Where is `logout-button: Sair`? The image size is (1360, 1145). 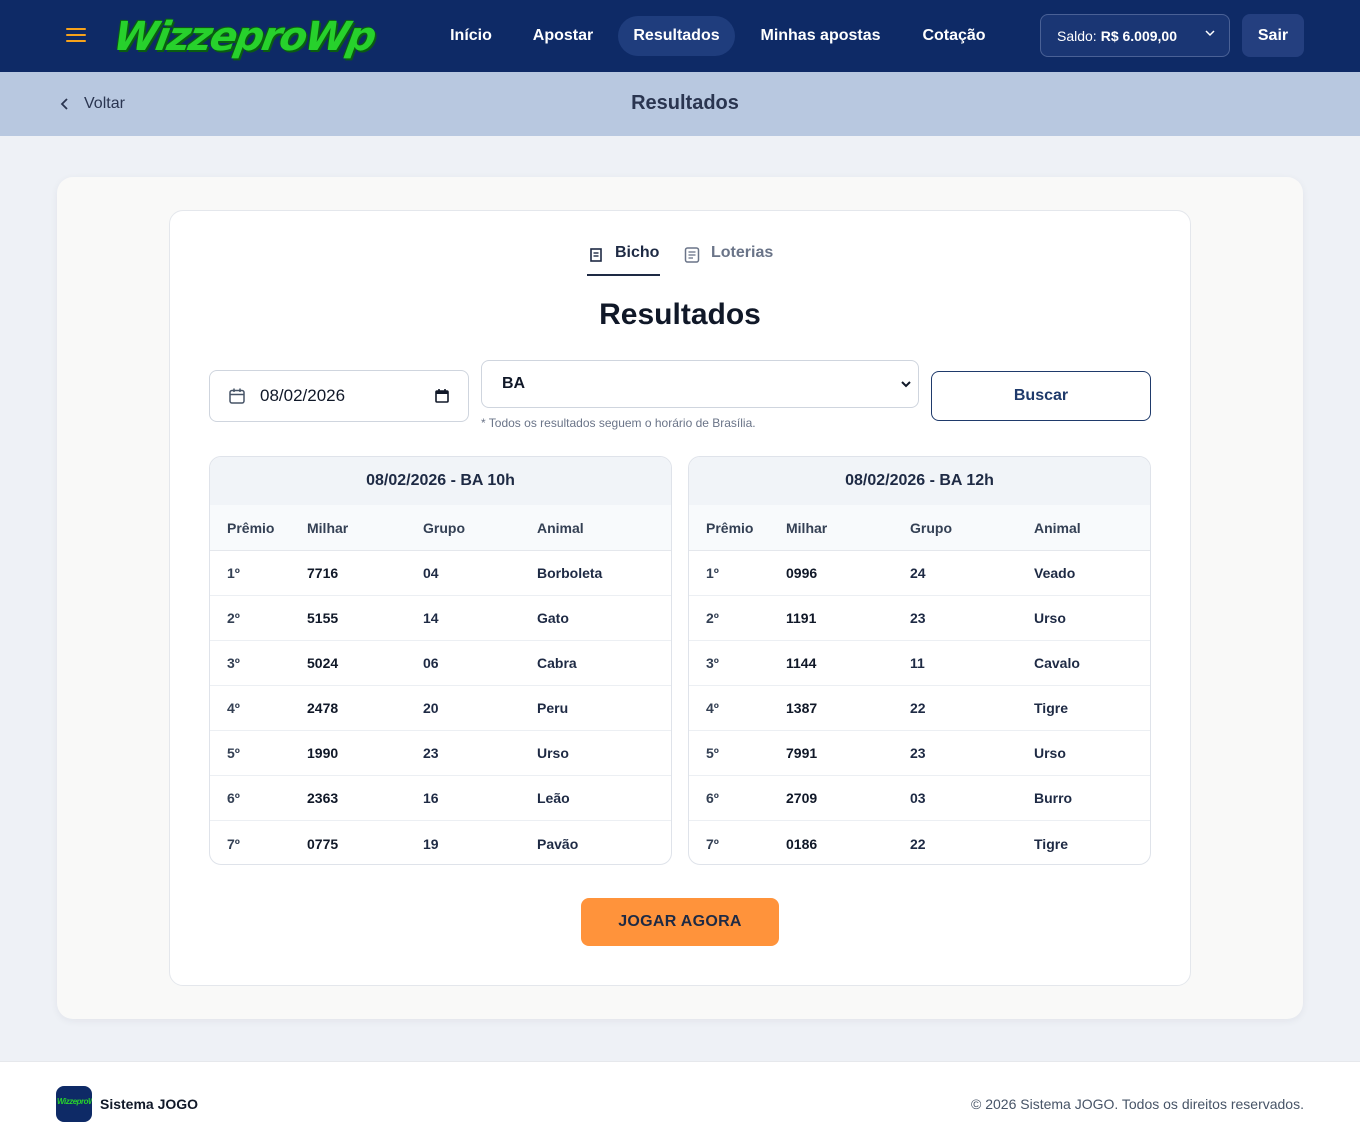 logout-button: Sair is located at coordinates (1273, 35).